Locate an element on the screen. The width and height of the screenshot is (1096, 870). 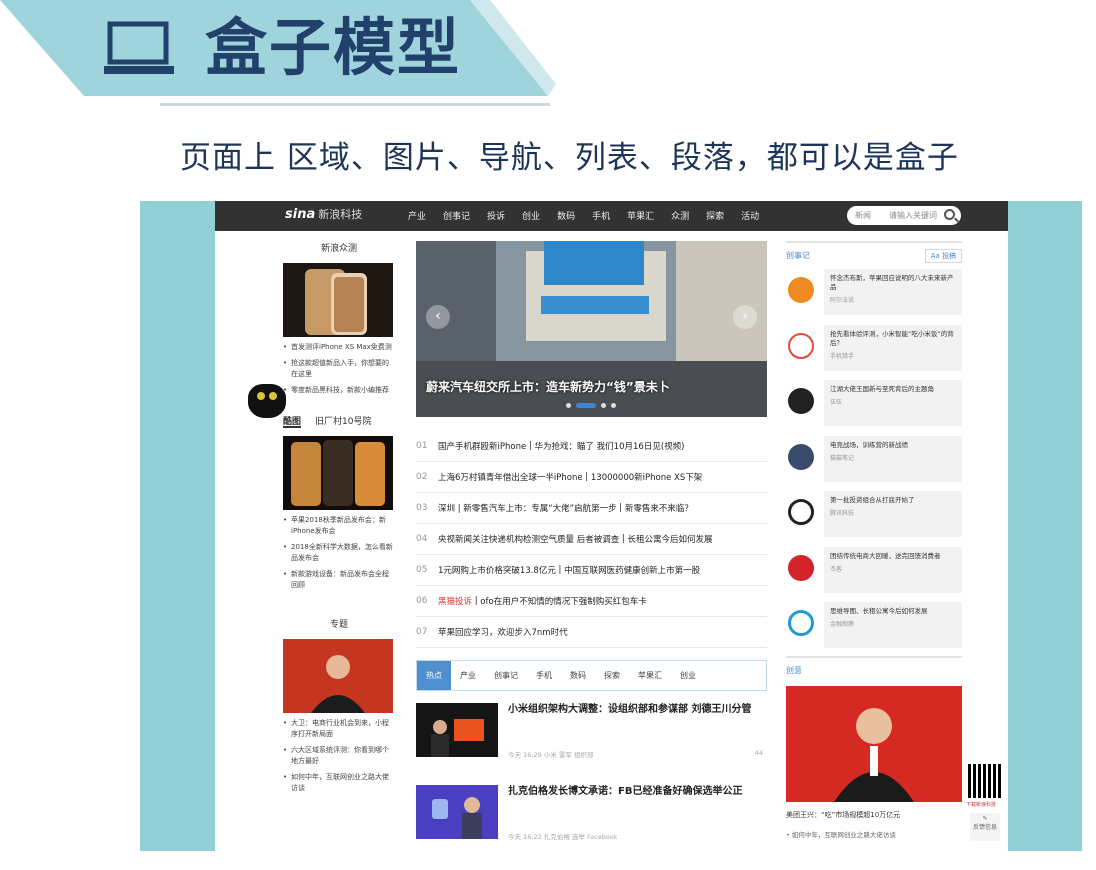
news-row: 06 黑猫投诉 | ofo在用户不知情的情况下强制购买红包车卡 is located at coordinates (591, 601).